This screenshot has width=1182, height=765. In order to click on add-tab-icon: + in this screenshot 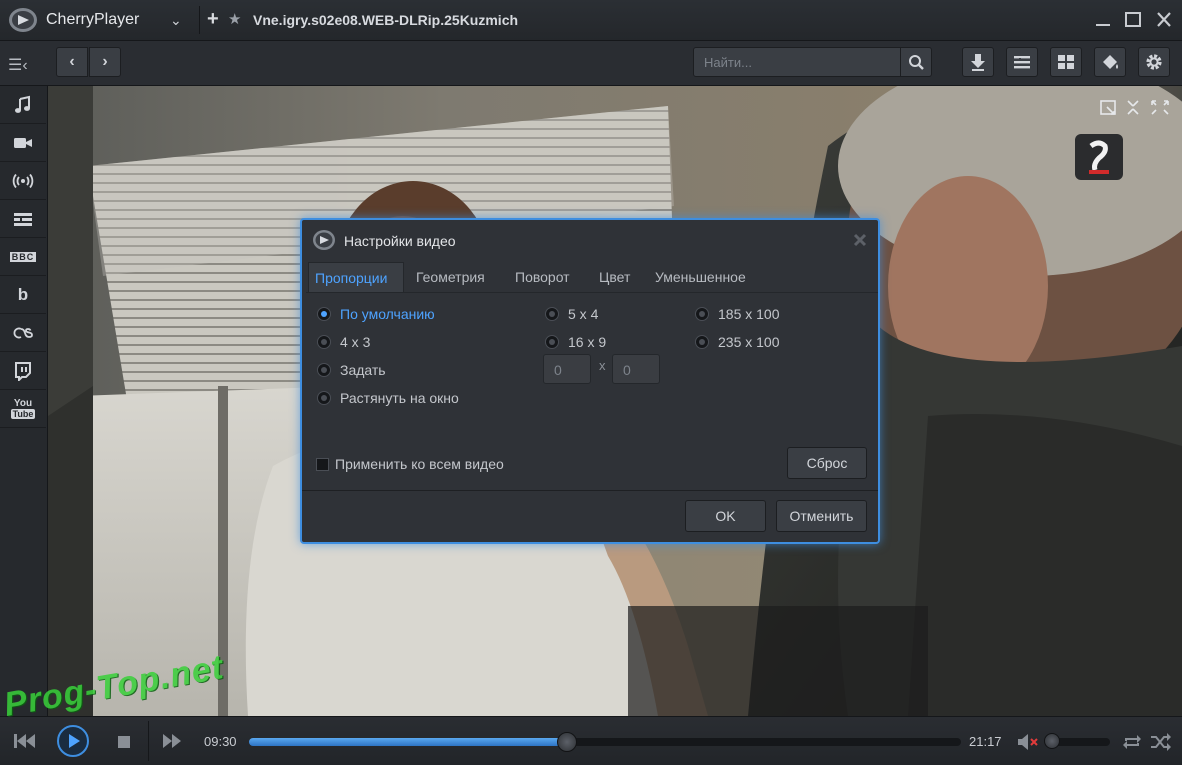, I will do `click(213, 19)`.